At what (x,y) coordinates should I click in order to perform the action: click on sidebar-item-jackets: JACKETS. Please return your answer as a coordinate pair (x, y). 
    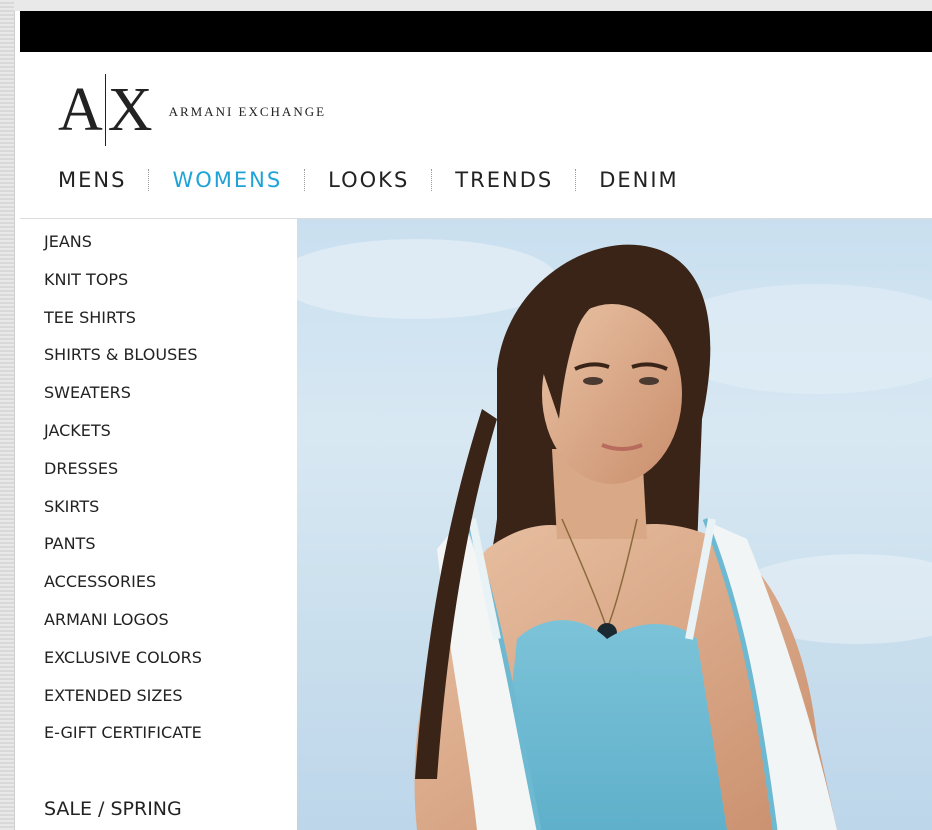
    Looking at the image, I should click on (169, 440).